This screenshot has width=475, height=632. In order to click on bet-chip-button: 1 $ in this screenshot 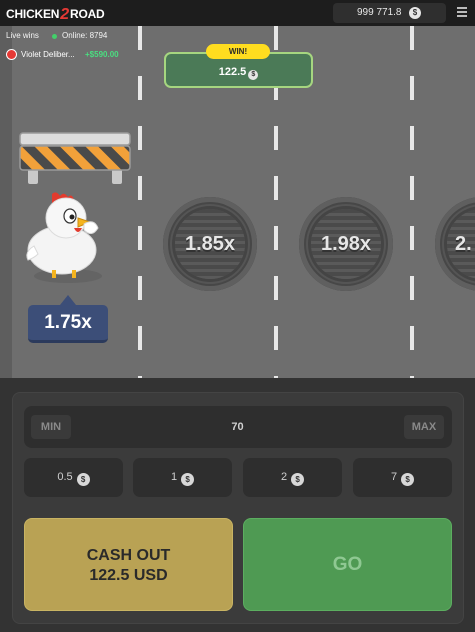, I will do `click(182, 477)`.